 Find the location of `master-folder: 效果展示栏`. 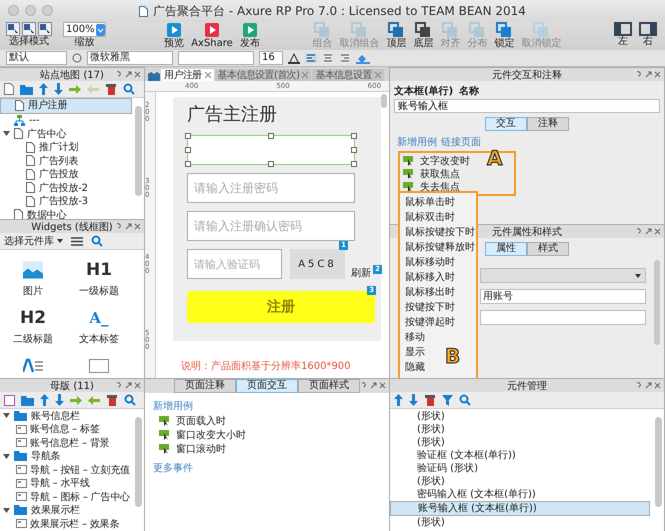

master-folder: 效果展示栏 is located at coordinates (66, 510).